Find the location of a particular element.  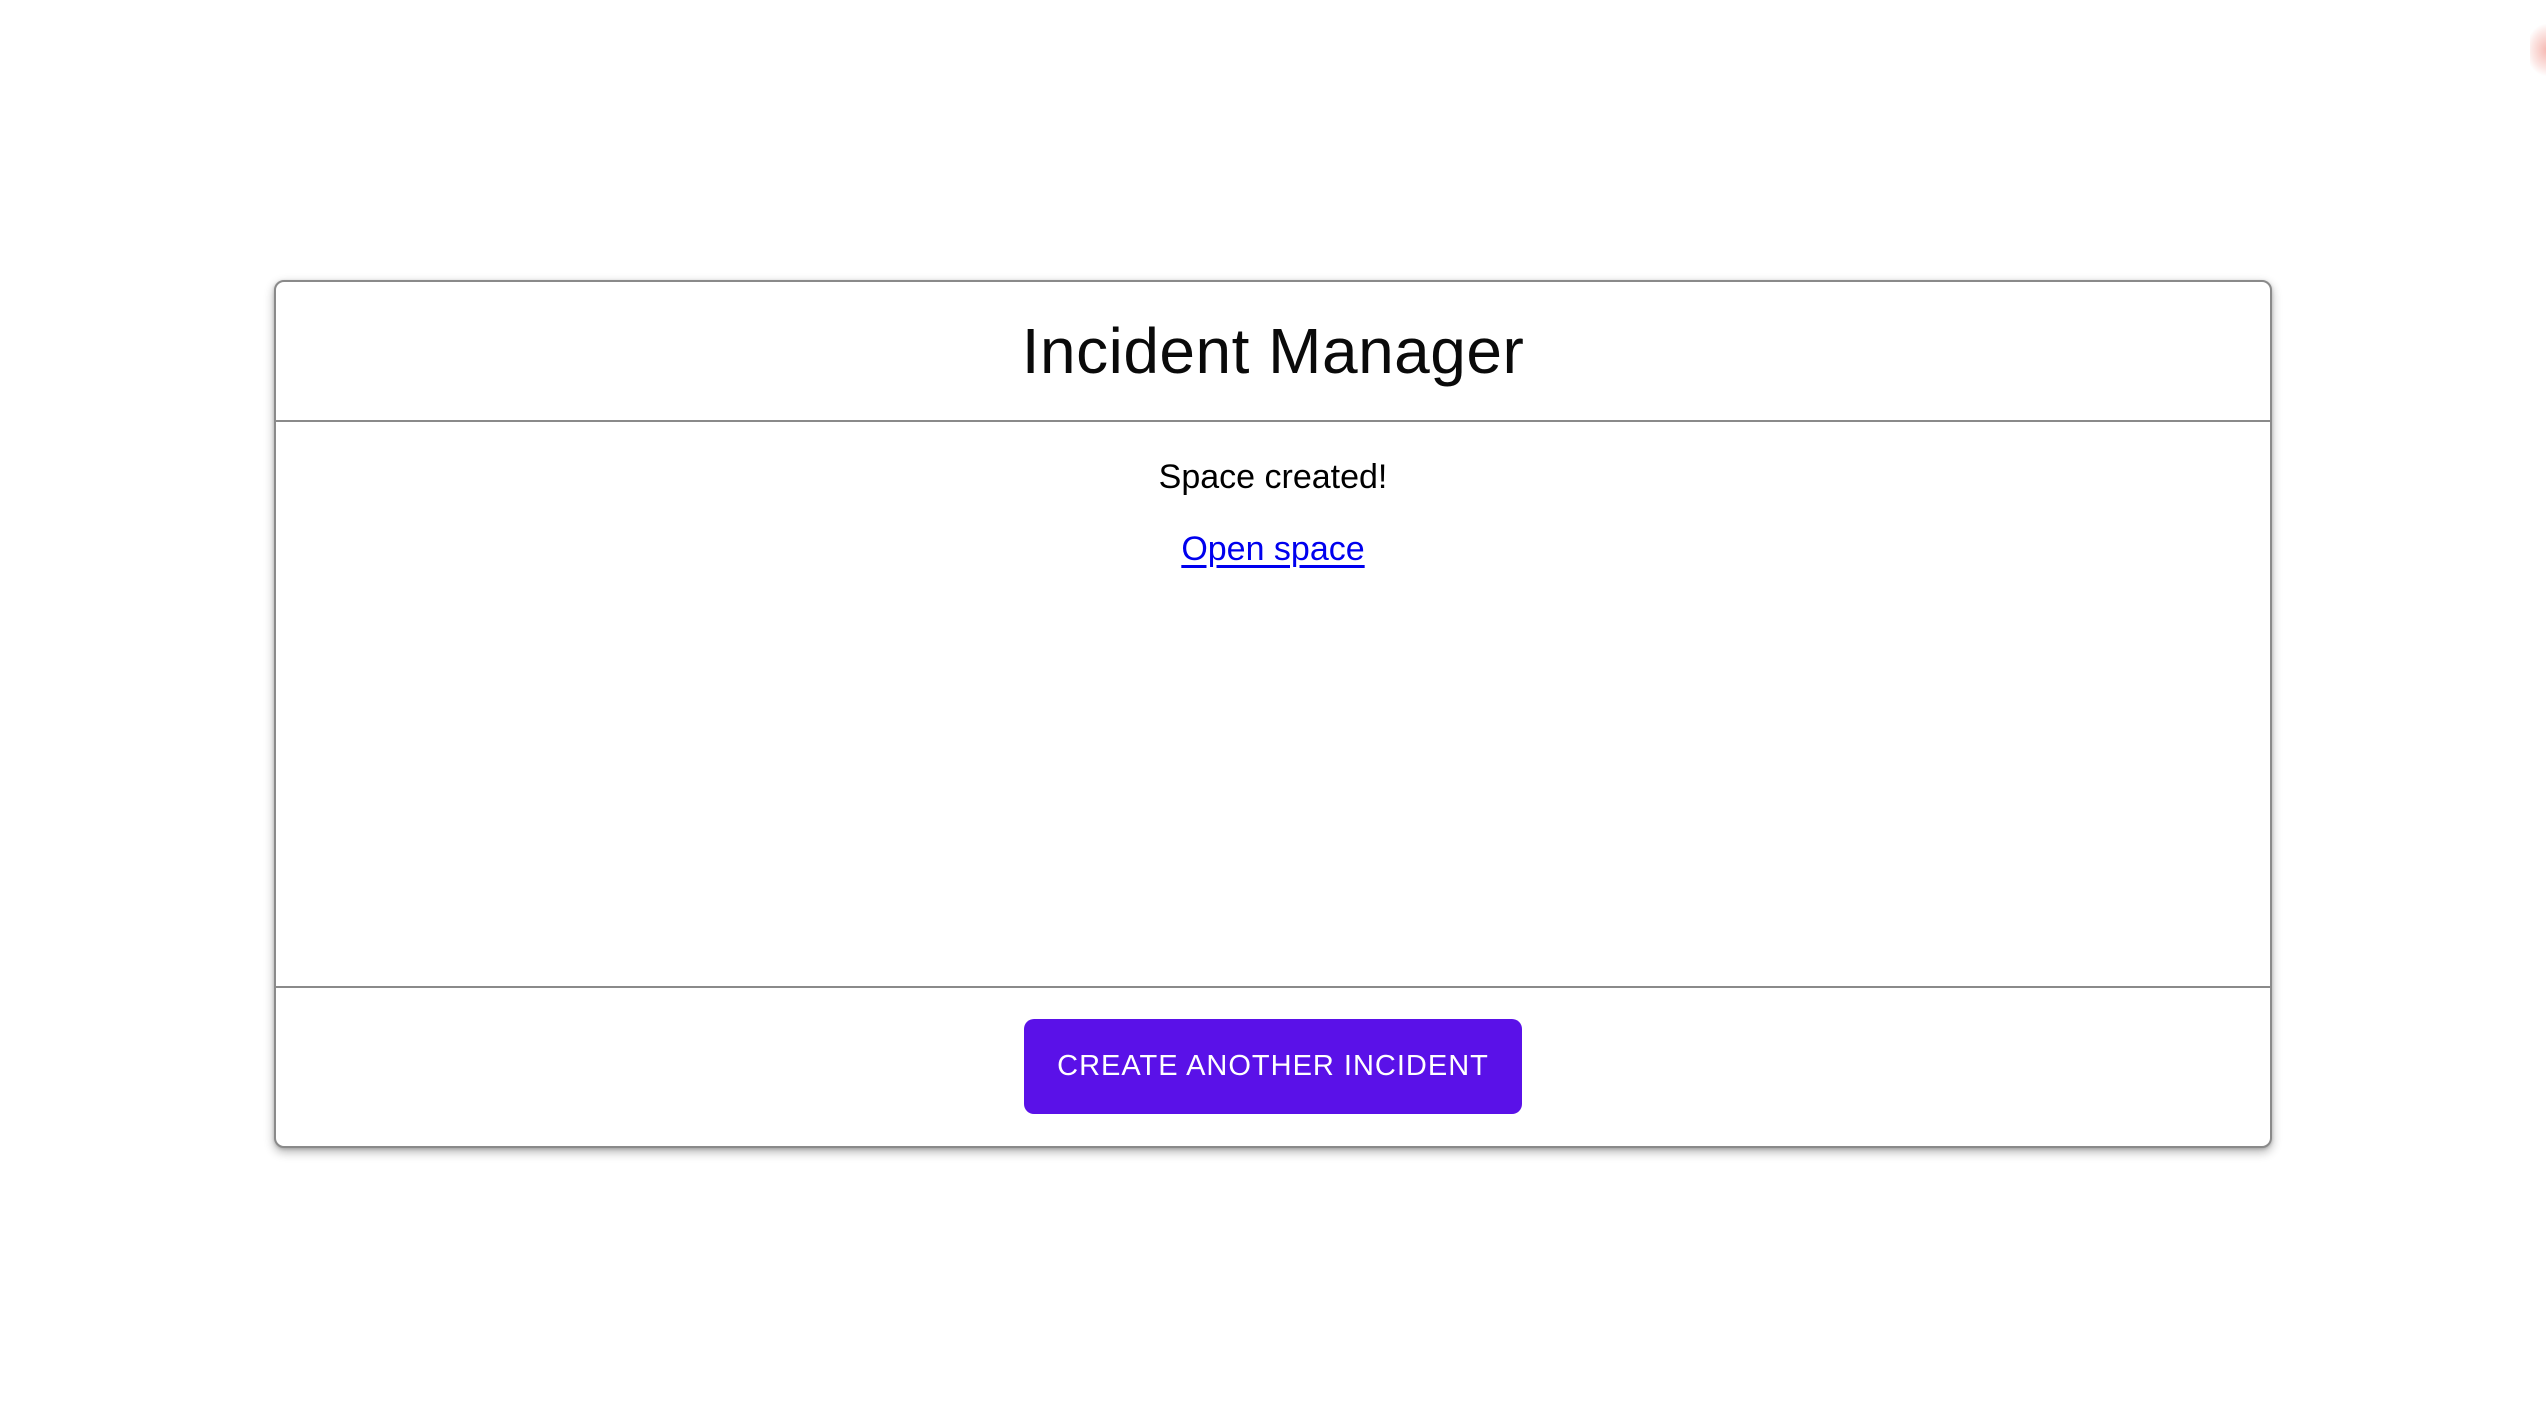

open-space-link: Open space is located at coordinates (1272, 549).